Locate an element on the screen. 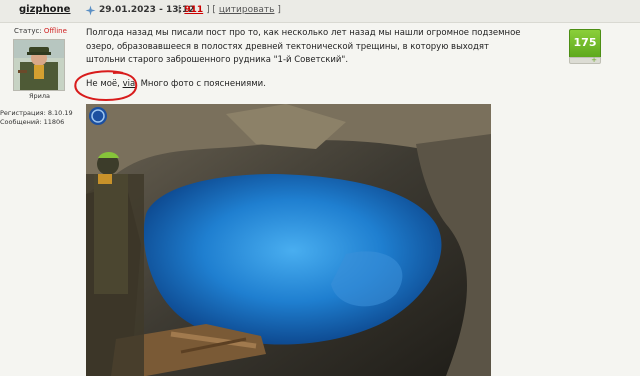  message-count: Сообщений: 11806 is located at coordinates (32, 122).